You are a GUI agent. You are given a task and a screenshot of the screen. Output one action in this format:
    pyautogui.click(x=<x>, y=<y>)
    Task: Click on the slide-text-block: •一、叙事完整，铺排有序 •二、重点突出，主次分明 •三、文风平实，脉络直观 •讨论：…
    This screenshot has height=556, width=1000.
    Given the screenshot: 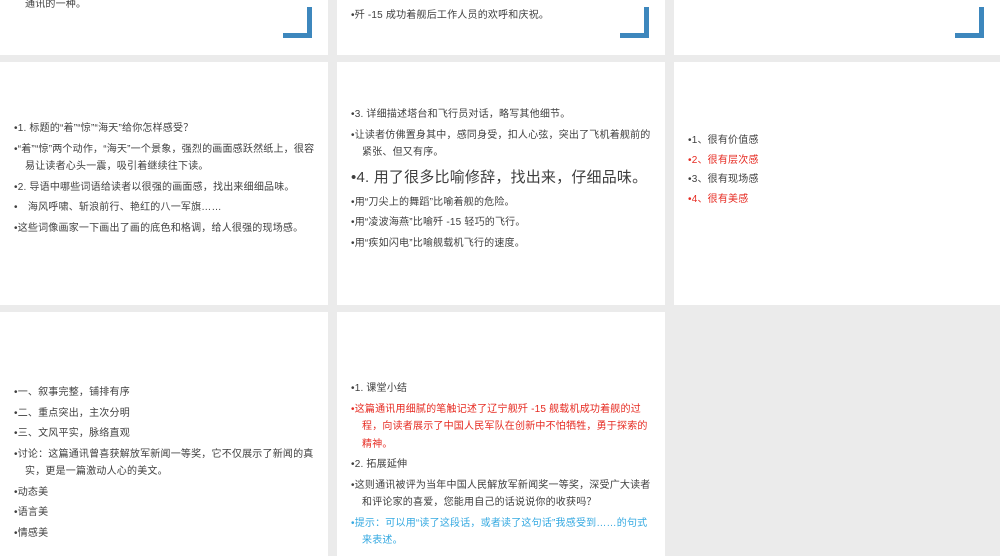 What is the action you would take?
    pyautogui.click(x=165, y=464)
    